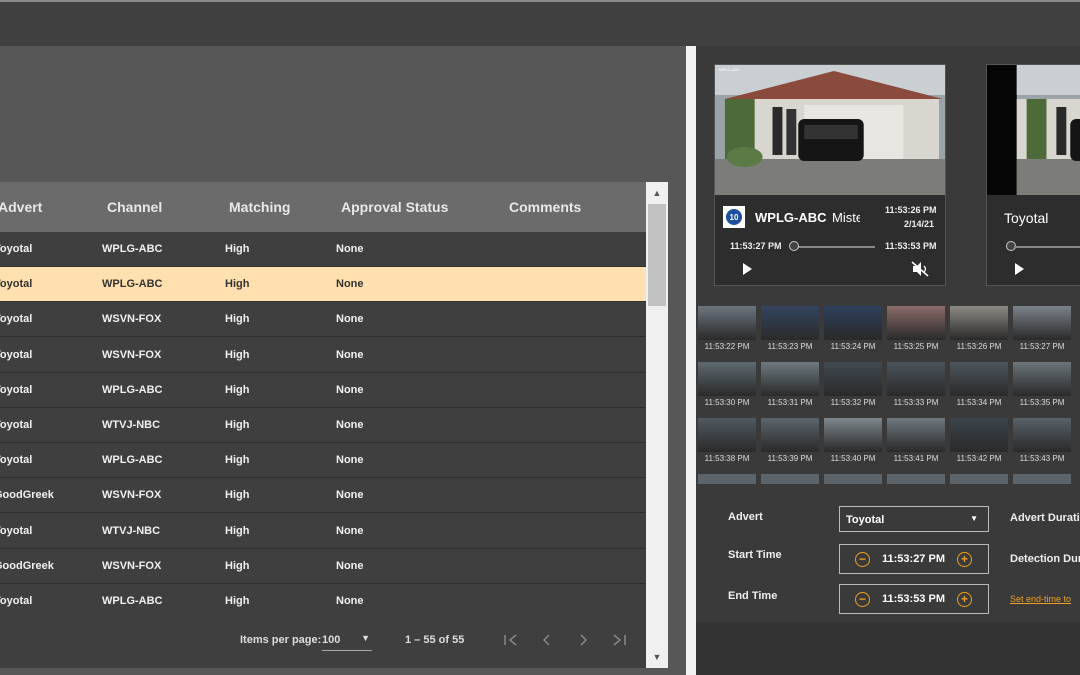  I want to click on seek-track, so click(834, 247).